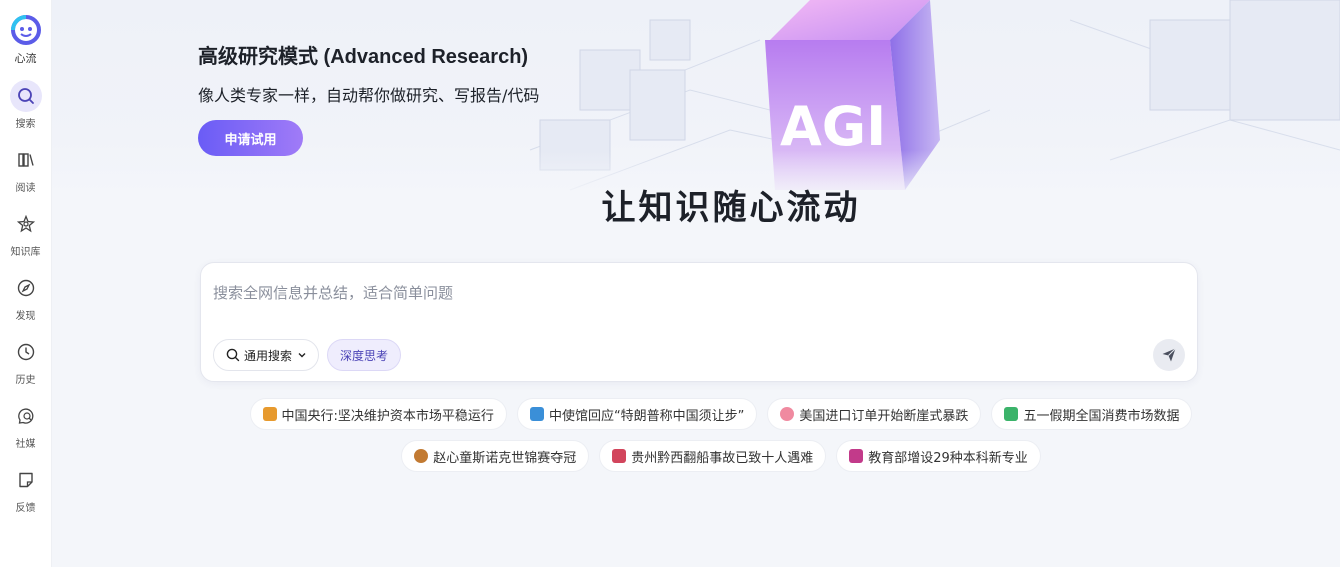 This screenshot has height=567, width=1340. Describe the element at coordinates (722, 458) in the screenshot. I see `trending-chip-text: 贵州黔西翻船事故已致十人遇难` at that location.